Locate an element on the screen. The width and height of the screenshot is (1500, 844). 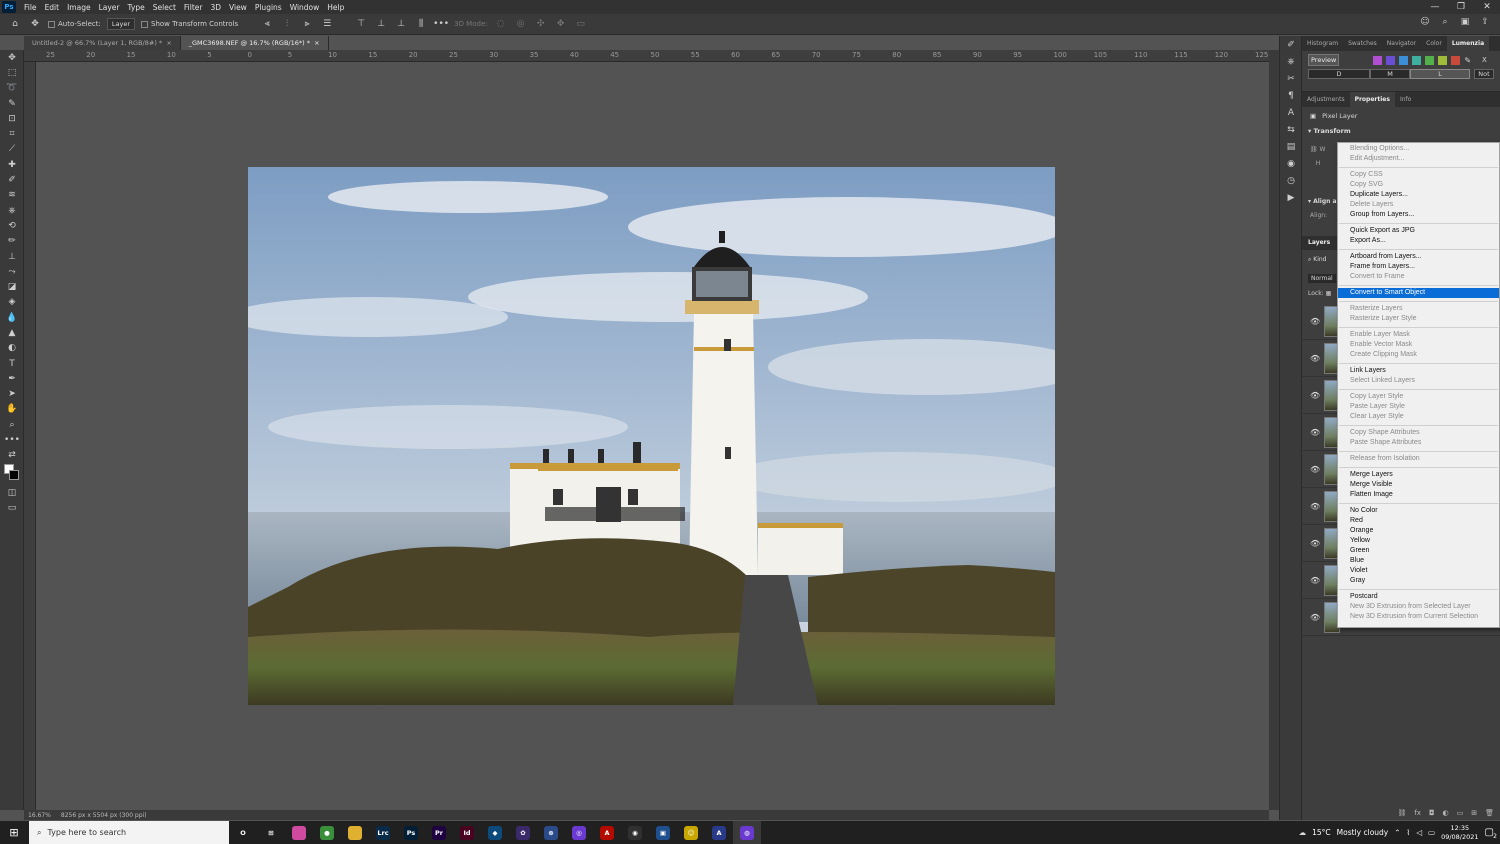
menu-view: View is located at coordinates (238, 7).